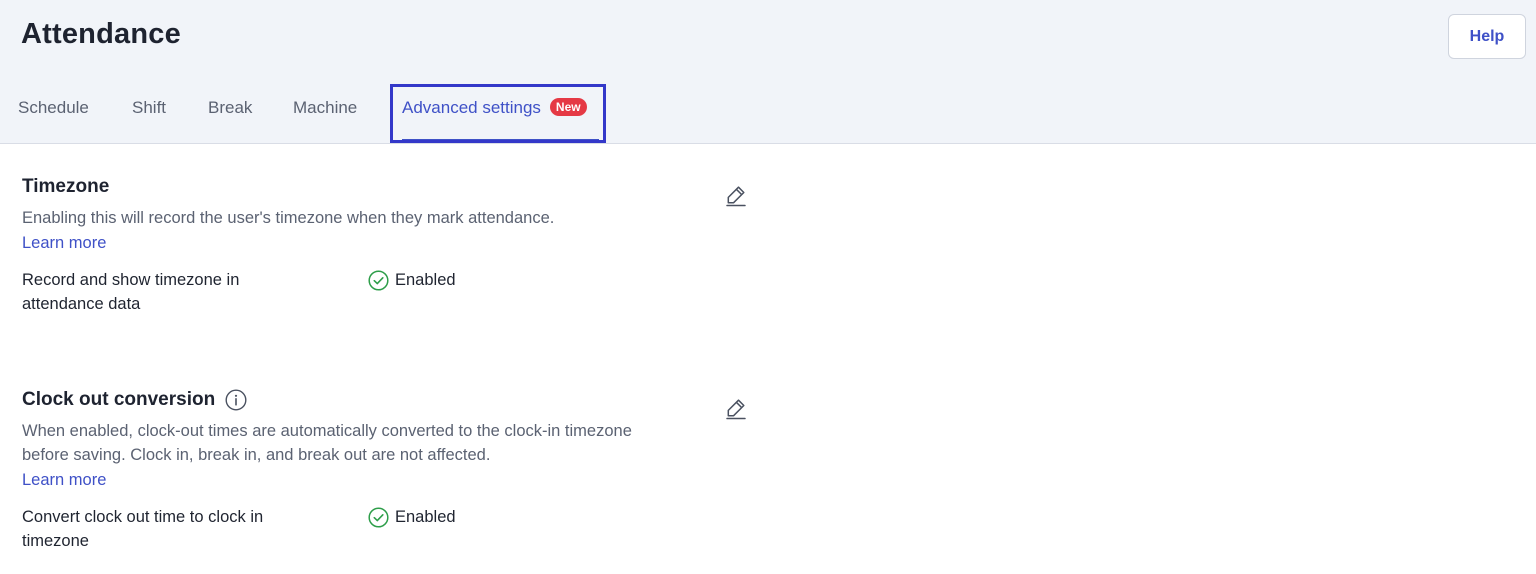 This screenshot has height=574, width=1536. Describe the element at coordinates (325, 108) in the screenshot. I see `tab-machine: Machine` at that location.